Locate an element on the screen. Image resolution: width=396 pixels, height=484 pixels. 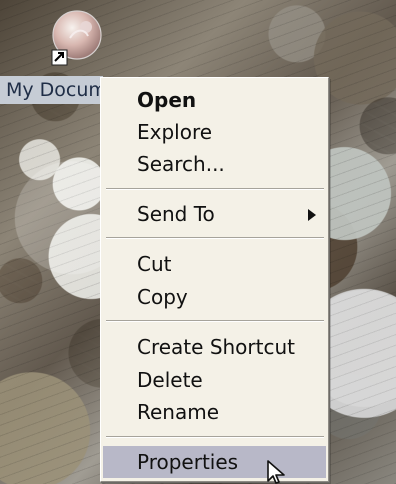
menu-item-send-to: Send To is located at coordinates (214, 214).